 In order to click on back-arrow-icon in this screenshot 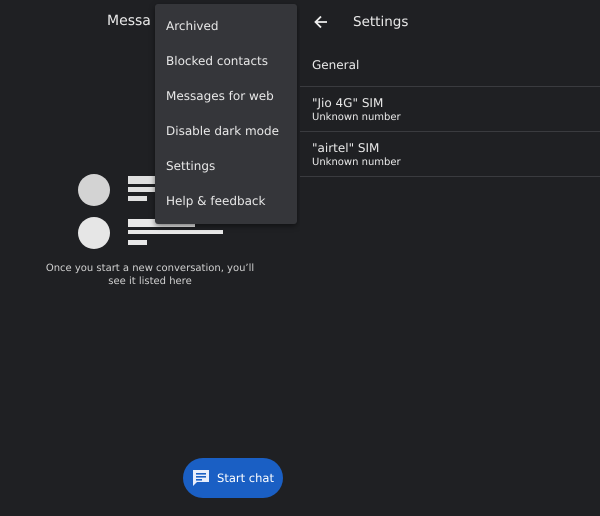, I will do `click(321, 22)`.